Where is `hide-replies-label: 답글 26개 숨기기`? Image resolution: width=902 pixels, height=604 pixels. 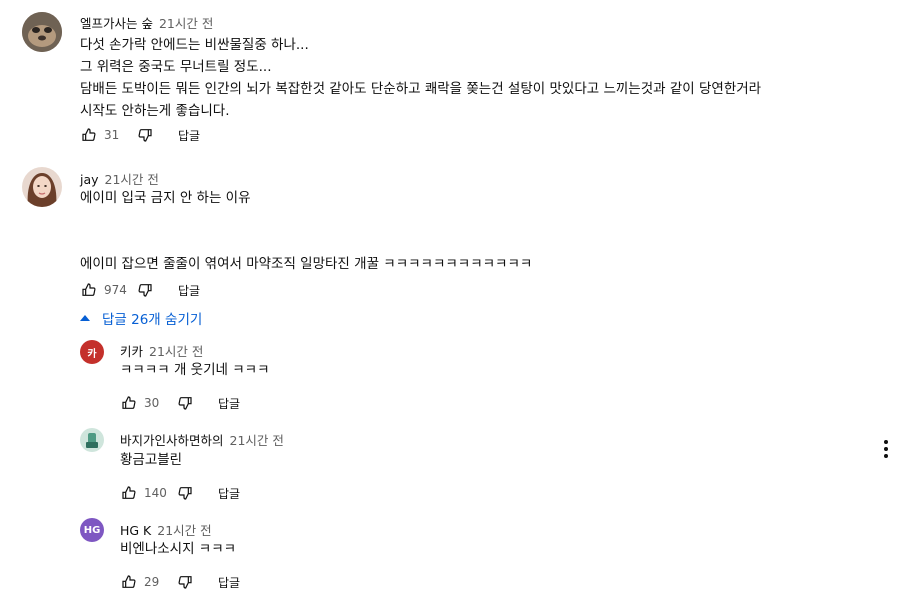
hide-replies-label: 답글 26개 숨기기 is located at coordinates (152, 320).